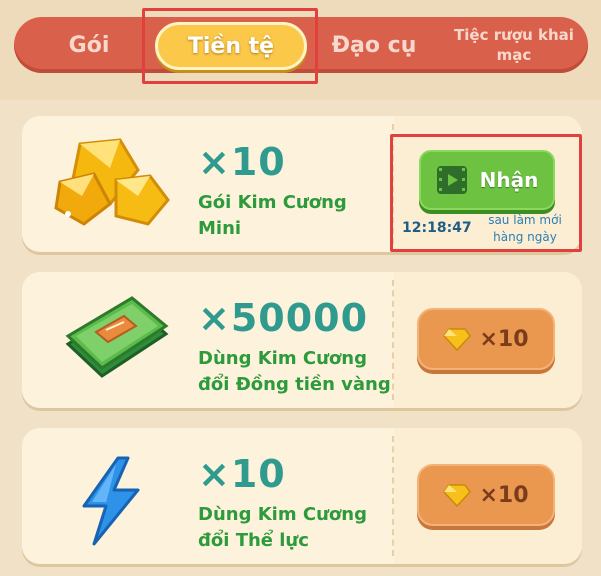  I want to click on offer-description: Gói Kim Cương Mini, so click(298, 216).